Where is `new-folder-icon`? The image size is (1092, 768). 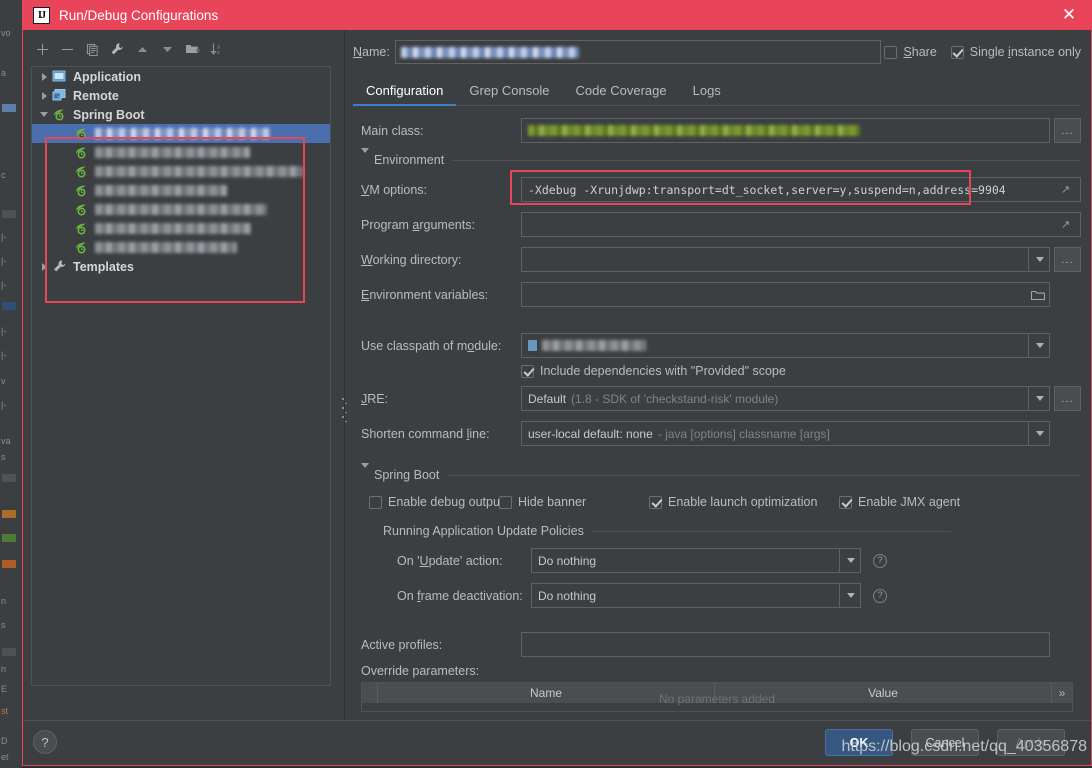 new-folder-icon is located at coordinates (192, 49).